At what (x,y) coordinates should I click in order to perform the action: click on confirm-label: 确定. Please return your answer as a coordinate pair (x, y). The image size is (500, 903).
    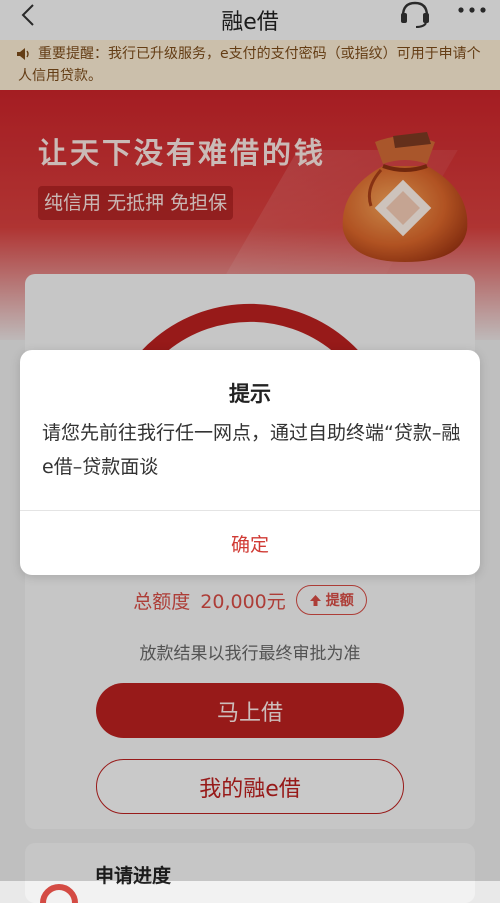
    Looking at the image, I should click on (249, 544).